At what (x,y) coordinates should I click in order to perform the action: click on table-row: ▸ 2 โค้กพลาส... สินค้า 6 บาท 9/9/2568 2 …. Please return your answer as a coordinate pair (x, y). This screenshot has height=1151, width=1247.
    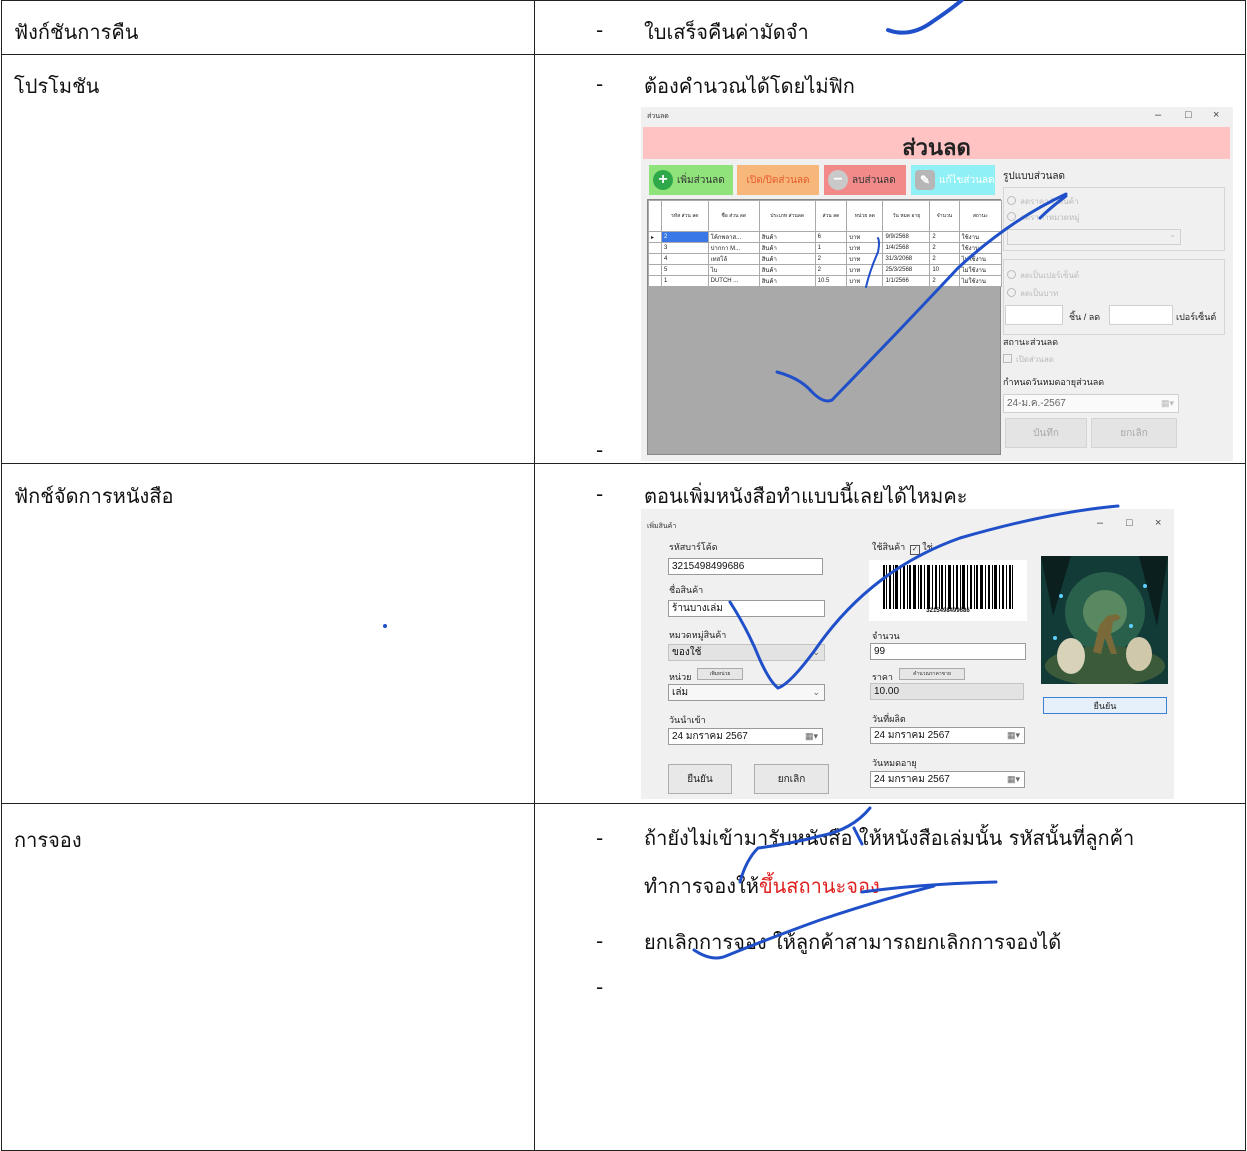
    Looking at the image, I should click on (825, 237).